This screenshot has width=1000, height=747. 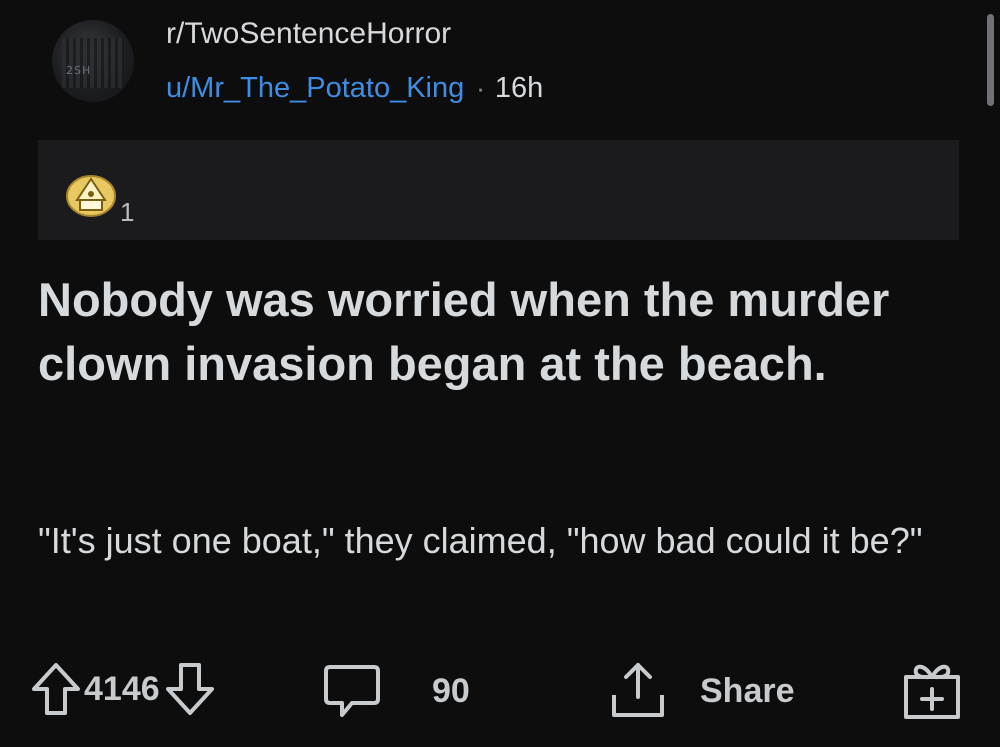 I want to click on award-icon, so click(x=91, y=197).